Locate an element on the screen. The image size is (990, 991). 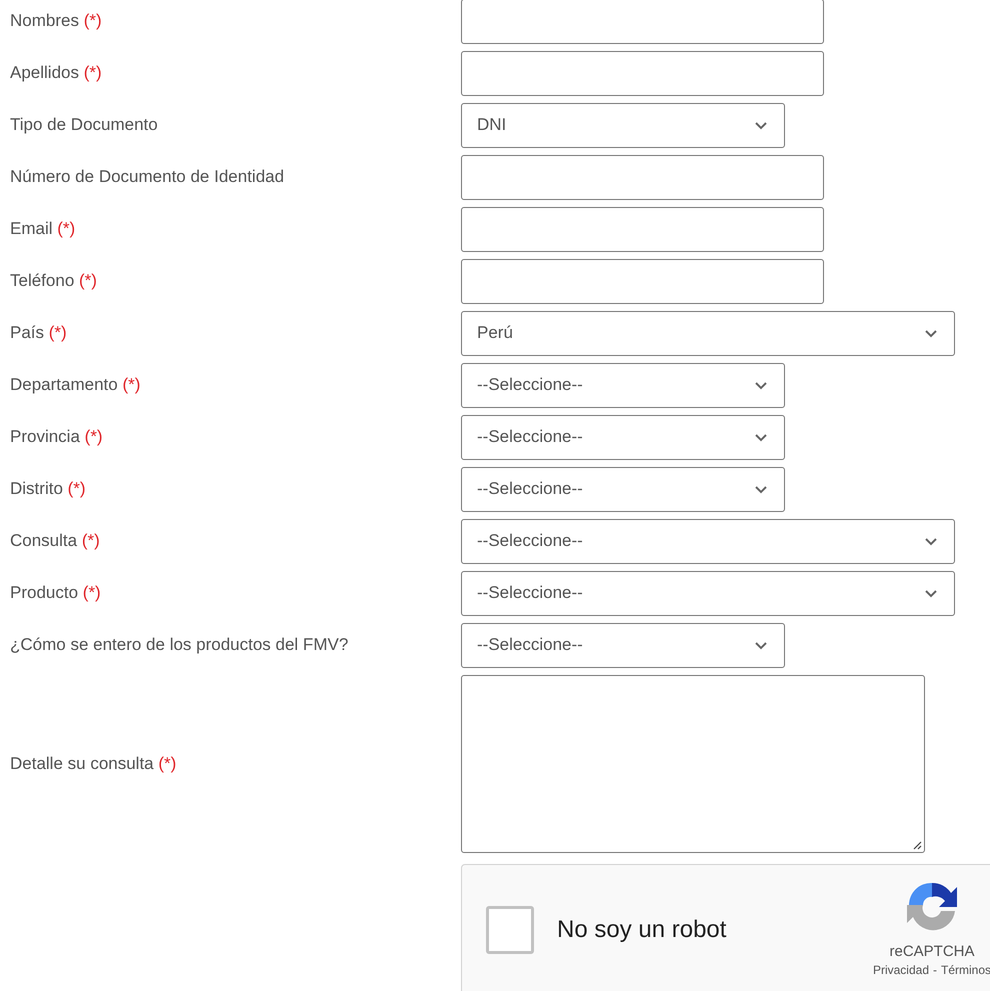
field-label: Número de Documento de Identidad is located at coordinates (147, 177).